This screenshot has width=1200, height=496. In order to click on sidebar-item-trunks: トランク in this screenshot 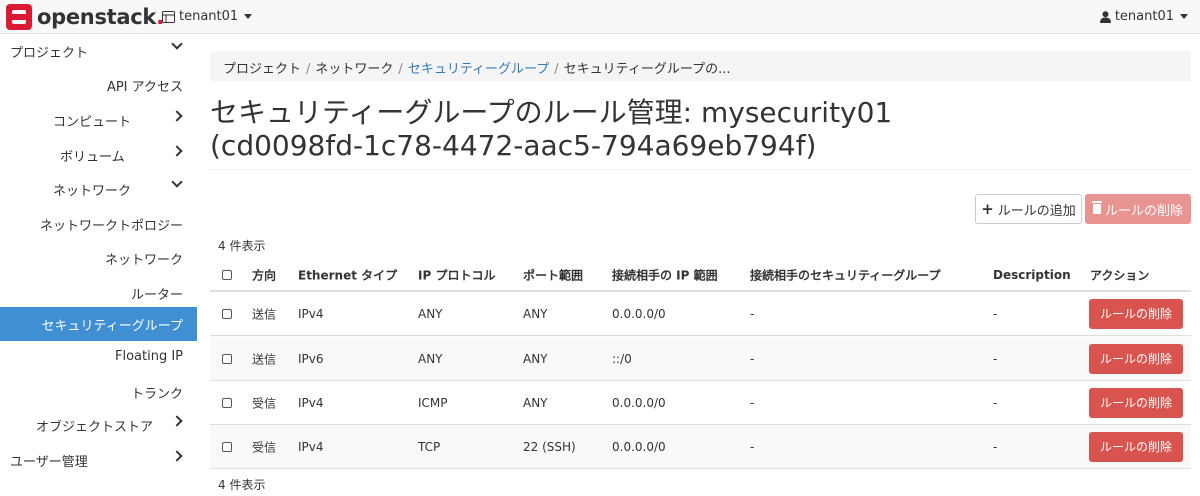, I will do `click(98, 392)`.